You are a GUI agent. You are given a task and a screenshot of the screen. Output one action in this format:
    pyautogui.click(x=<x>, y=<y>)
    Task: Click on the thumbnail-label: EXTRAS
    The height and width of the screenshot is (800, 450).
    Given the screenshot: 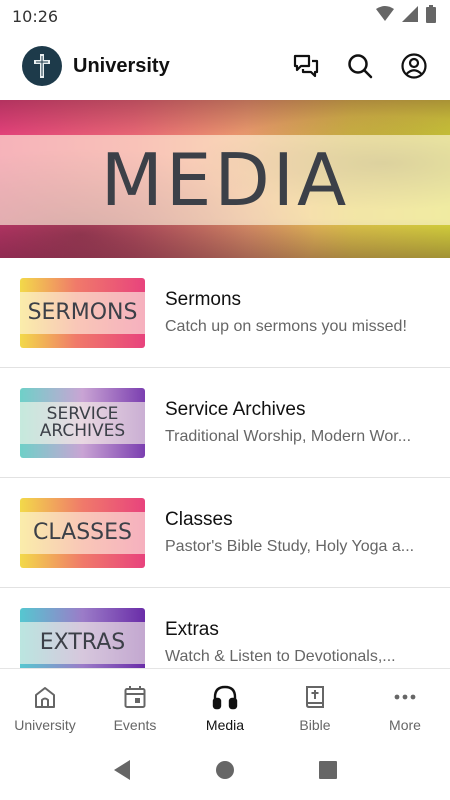 What is the action you would take?
    pyautogui.click(x=82, y=642)
    